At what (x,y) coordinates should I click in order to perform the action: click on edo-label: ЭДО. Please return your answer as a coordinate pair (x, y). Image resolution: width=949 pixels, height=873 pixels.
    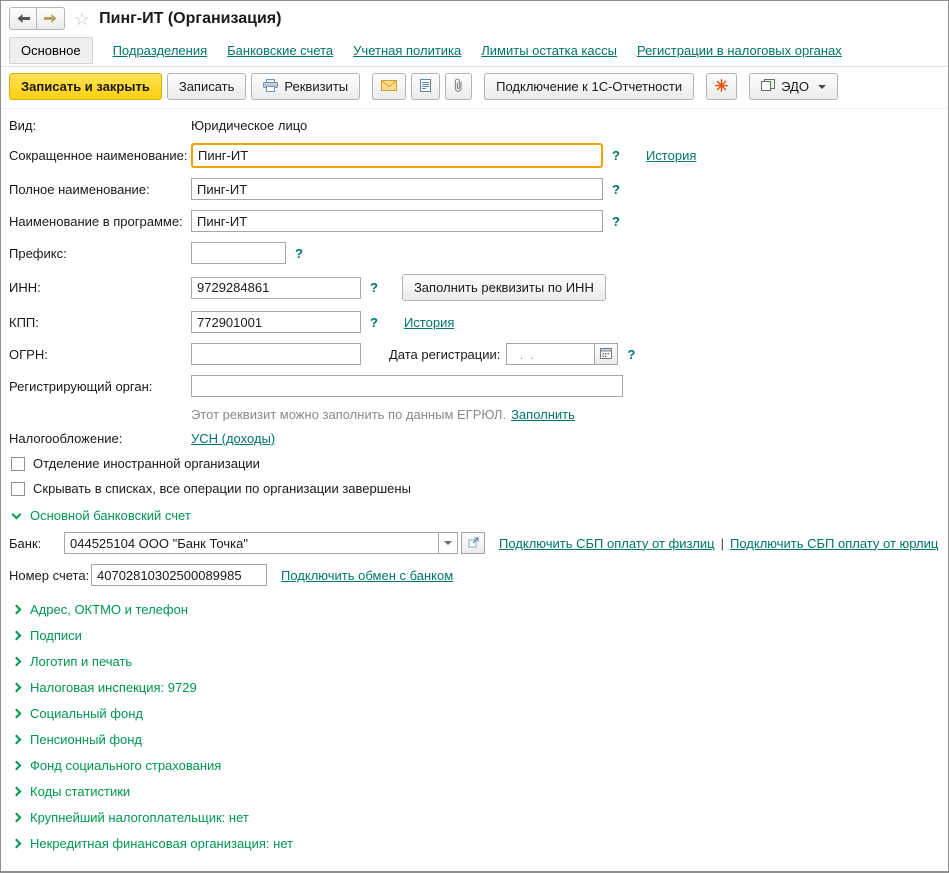
    Looking at the image, I should click on (795, 86).